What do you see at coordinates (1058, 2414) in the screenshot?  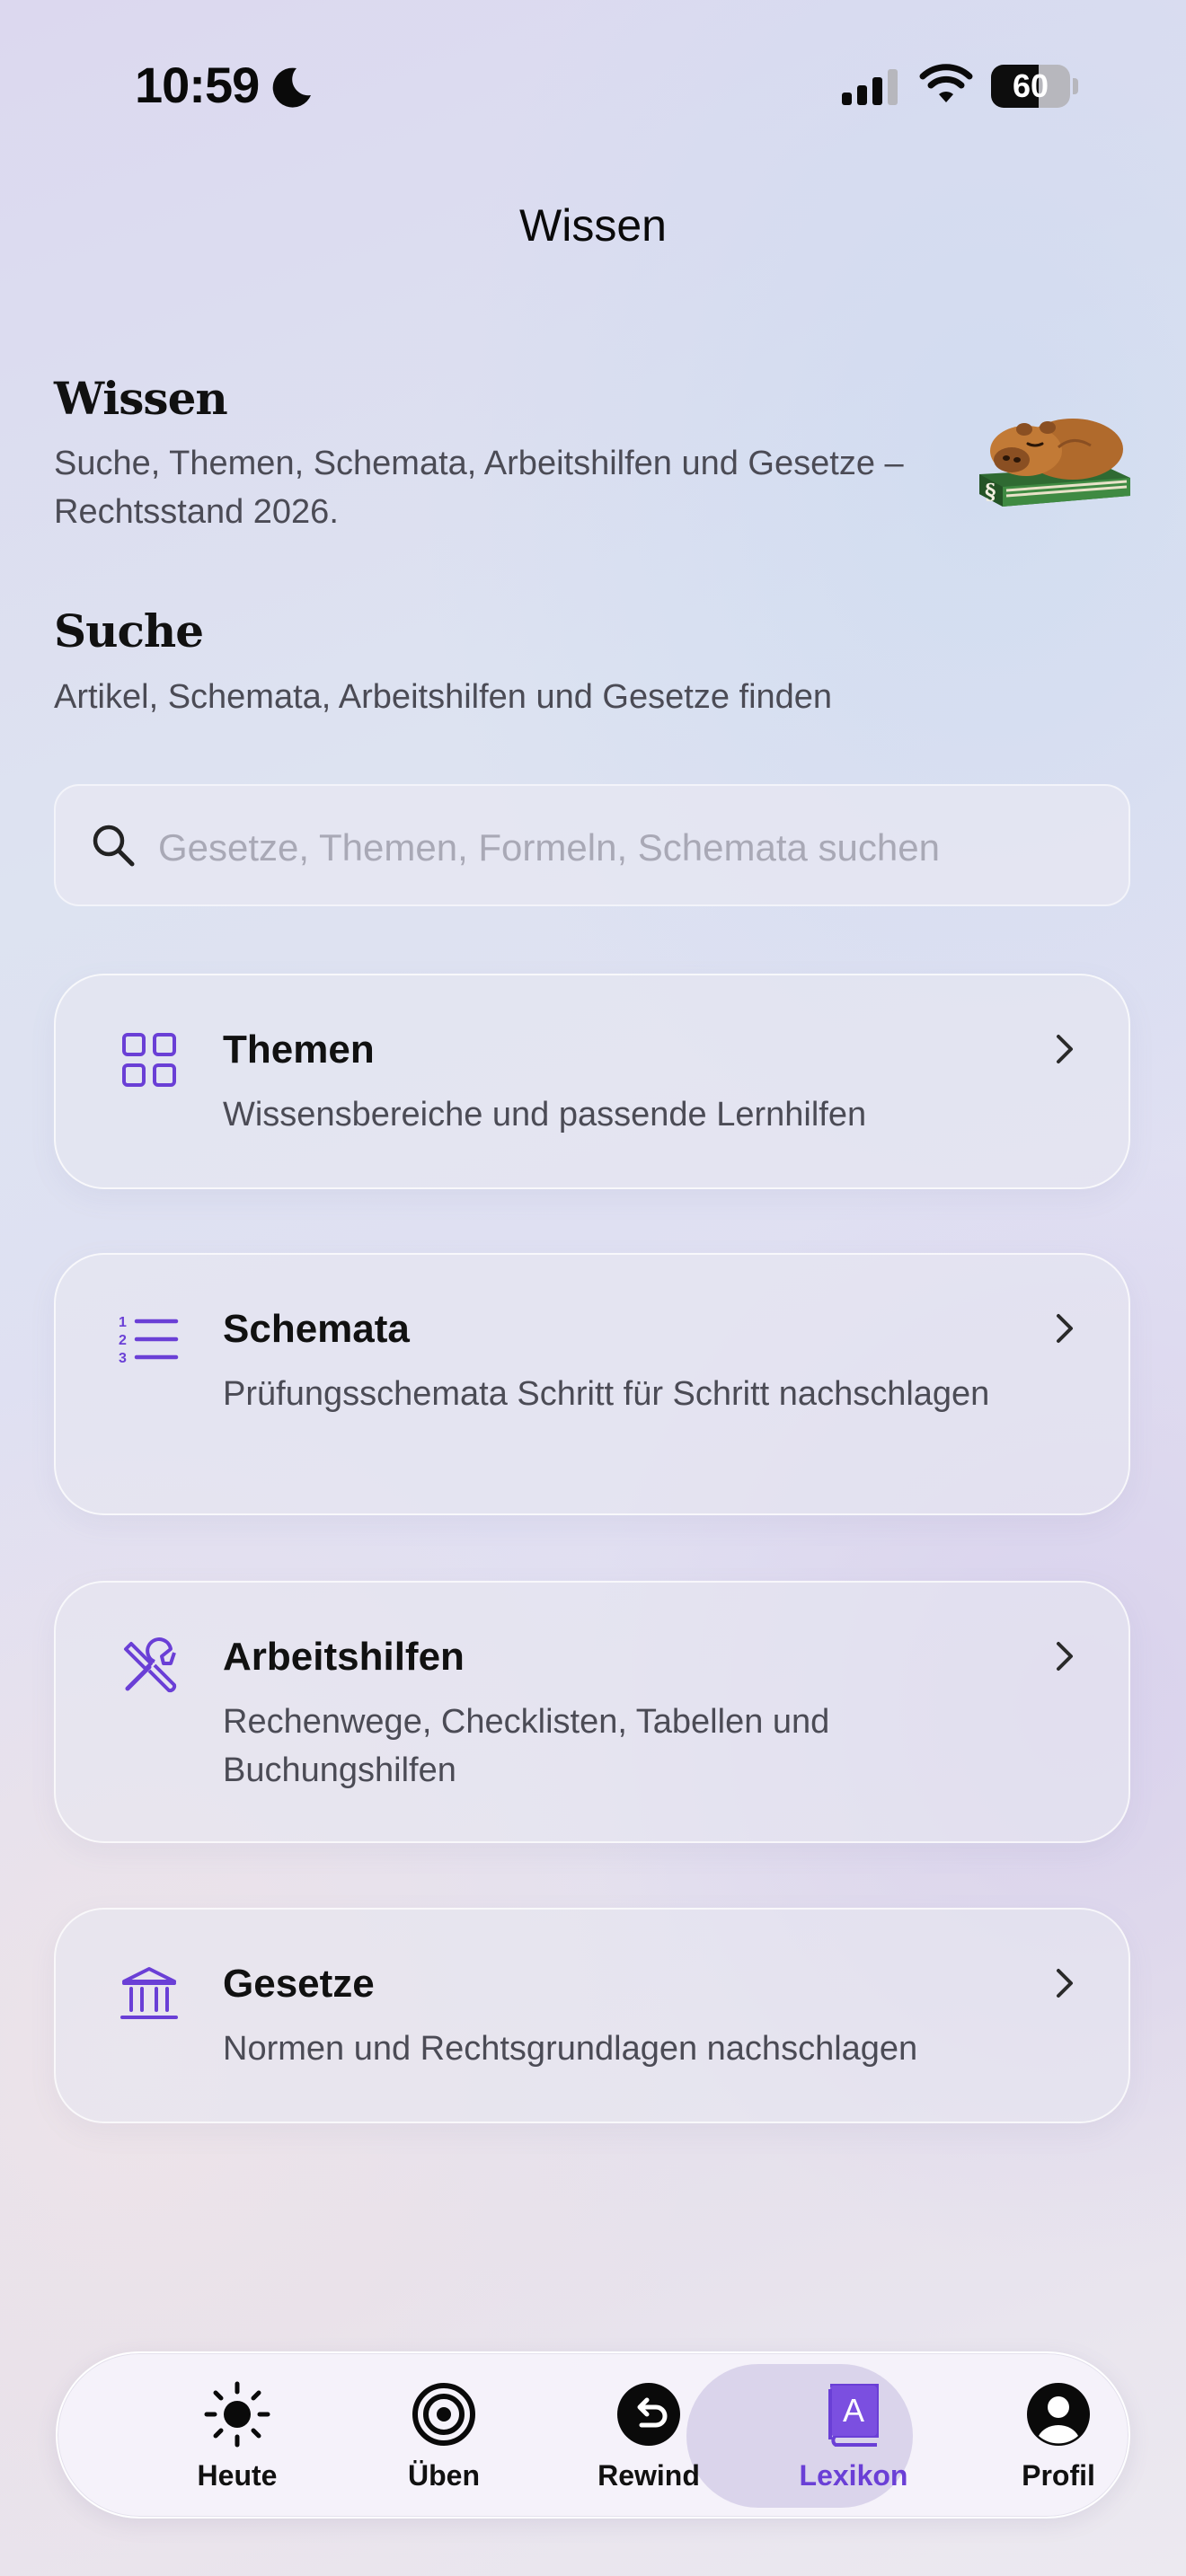 I see `profile-icon` at bounding box center [1058, 2414].